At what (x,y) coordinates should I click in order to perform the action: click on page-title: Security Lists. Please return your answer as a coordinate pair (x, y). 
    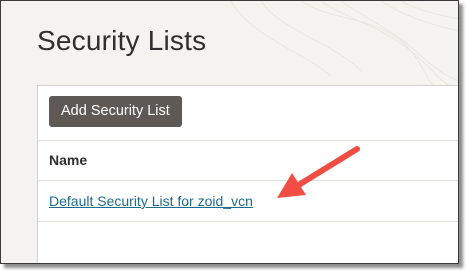
    Looking at the image, I should click on (122, 40).